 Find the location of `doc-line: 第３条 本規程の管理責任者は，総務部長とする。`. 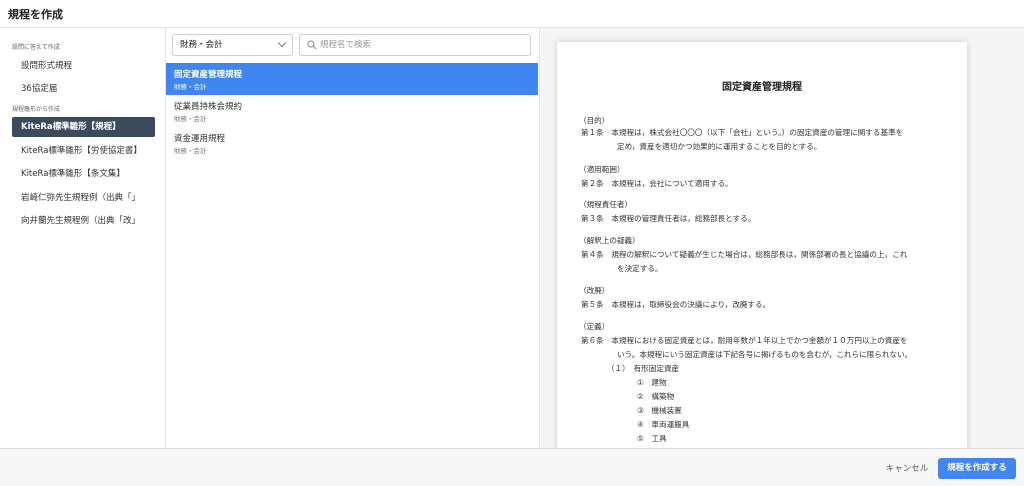

doc-line: 第３条 本規程の管理責任者は，総務部長とする。 is located at coordinates (668, 218).